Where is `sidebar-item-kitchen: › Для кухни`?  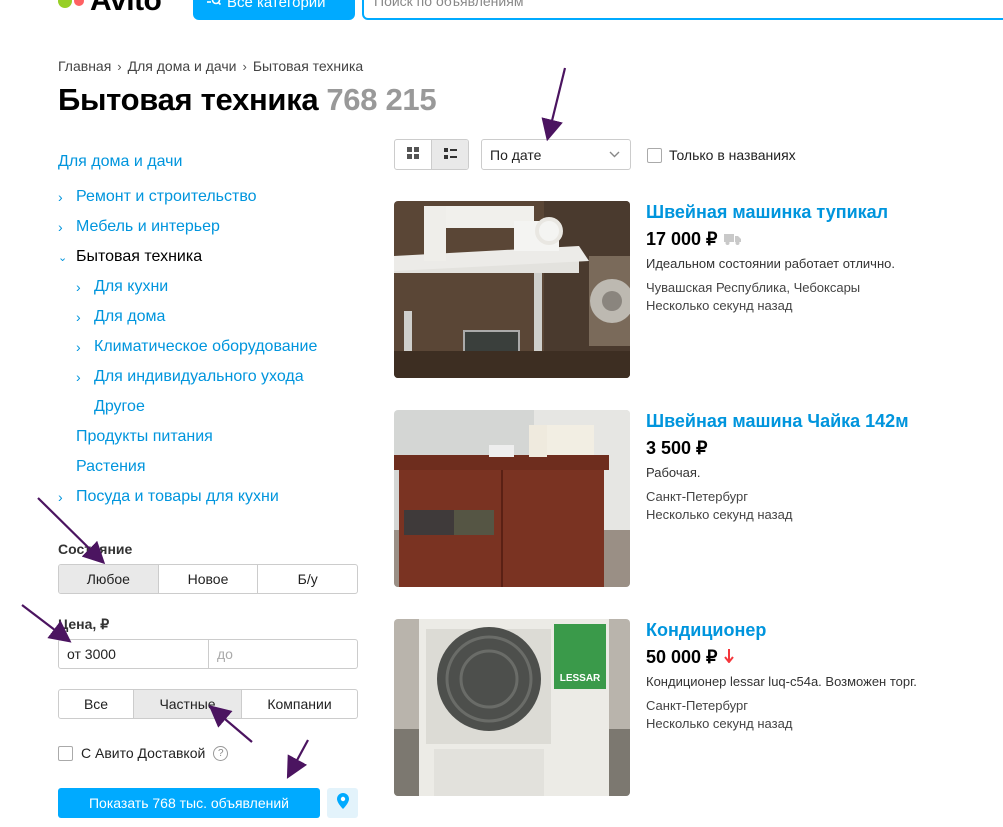
sidebar-item-kitchen: › Для кухни is located at coordinates (187, 287).